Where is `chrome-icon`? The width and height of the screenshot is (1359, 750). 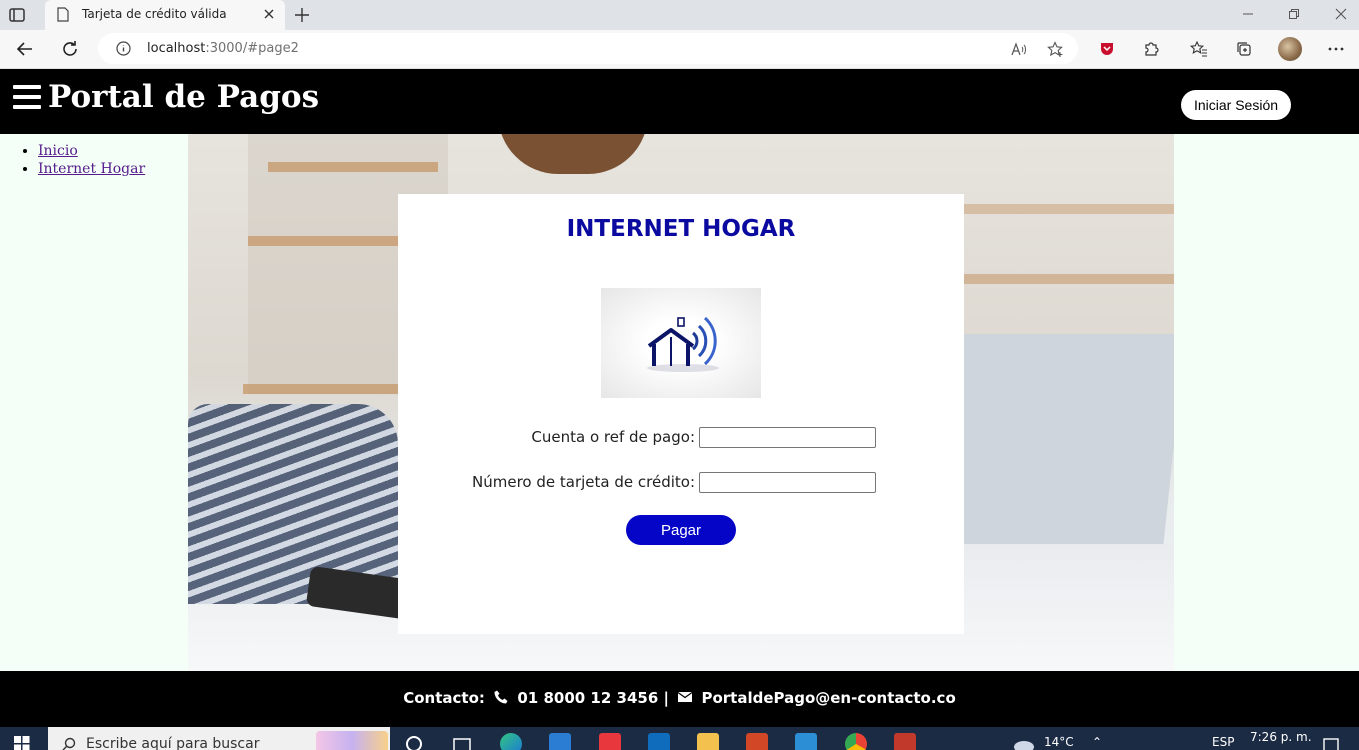 chrome-icon is located at coordinates (856, 741).